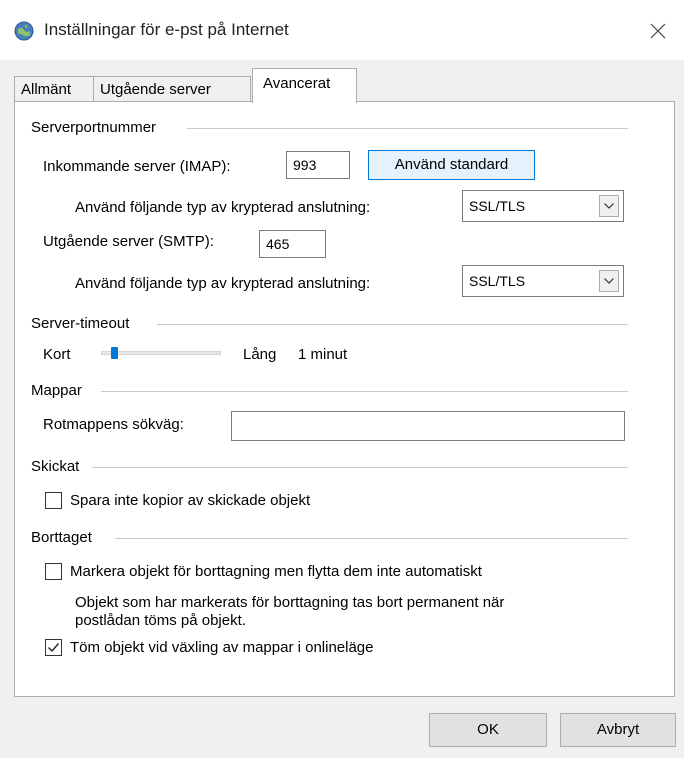 This screenshot has height=758, width=684. I want to click on outgoing-encryption-value: SSL/TLS, so click(497, 281).